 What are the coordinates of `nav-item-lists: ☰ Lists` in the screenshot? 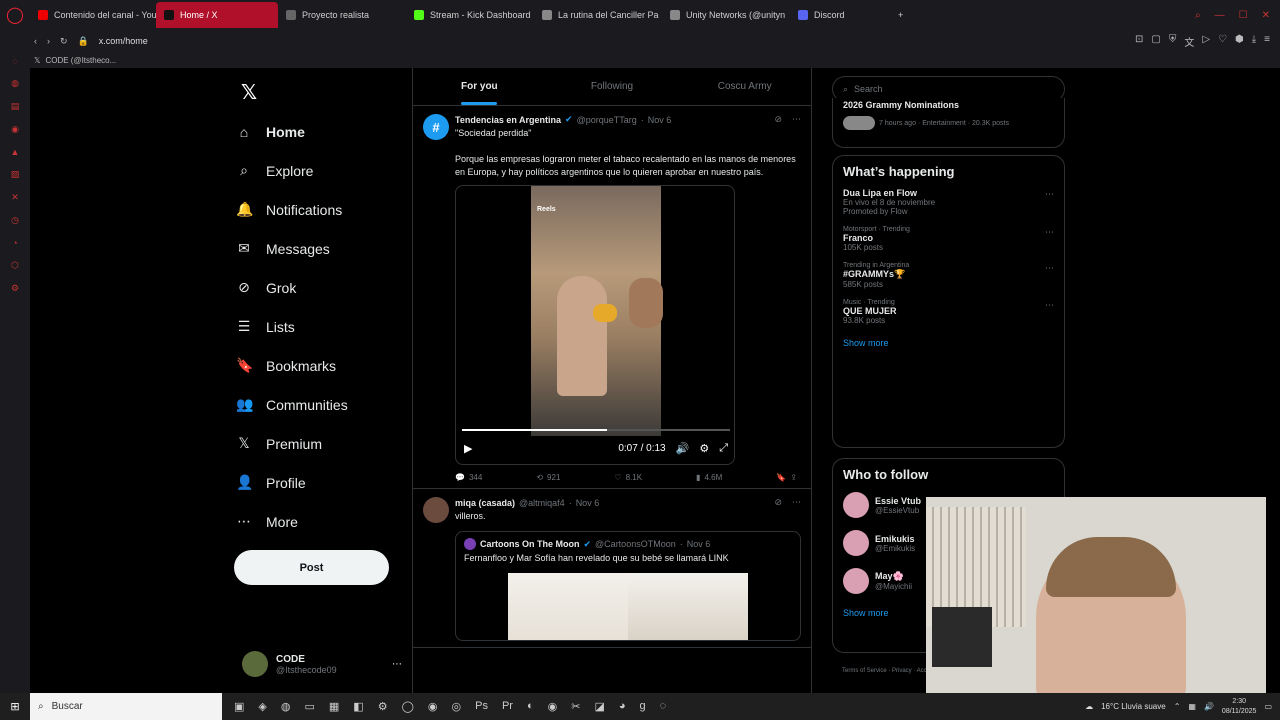 It's located at (326, 326).